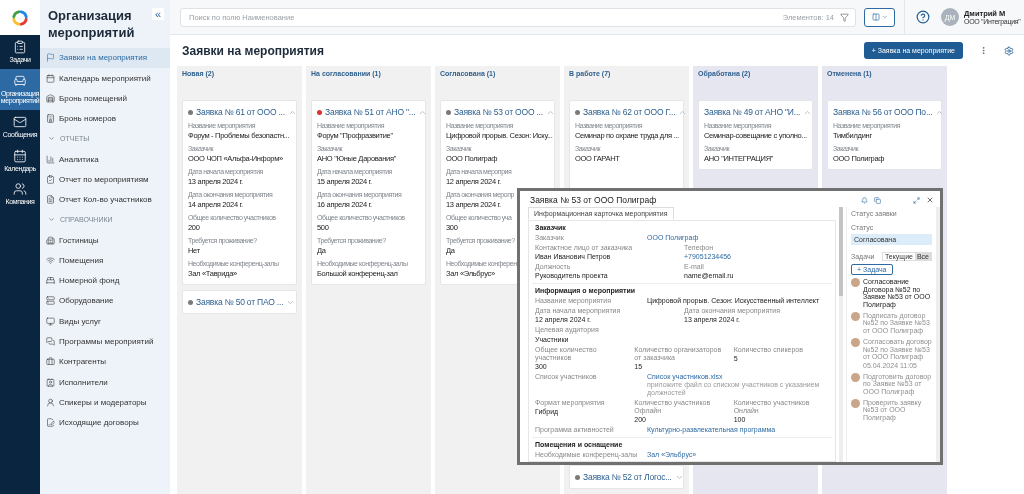  Describe the element at coordinates (105, 240) in the screenshot. I see `sidebar-item: Гостиницы` at that location.